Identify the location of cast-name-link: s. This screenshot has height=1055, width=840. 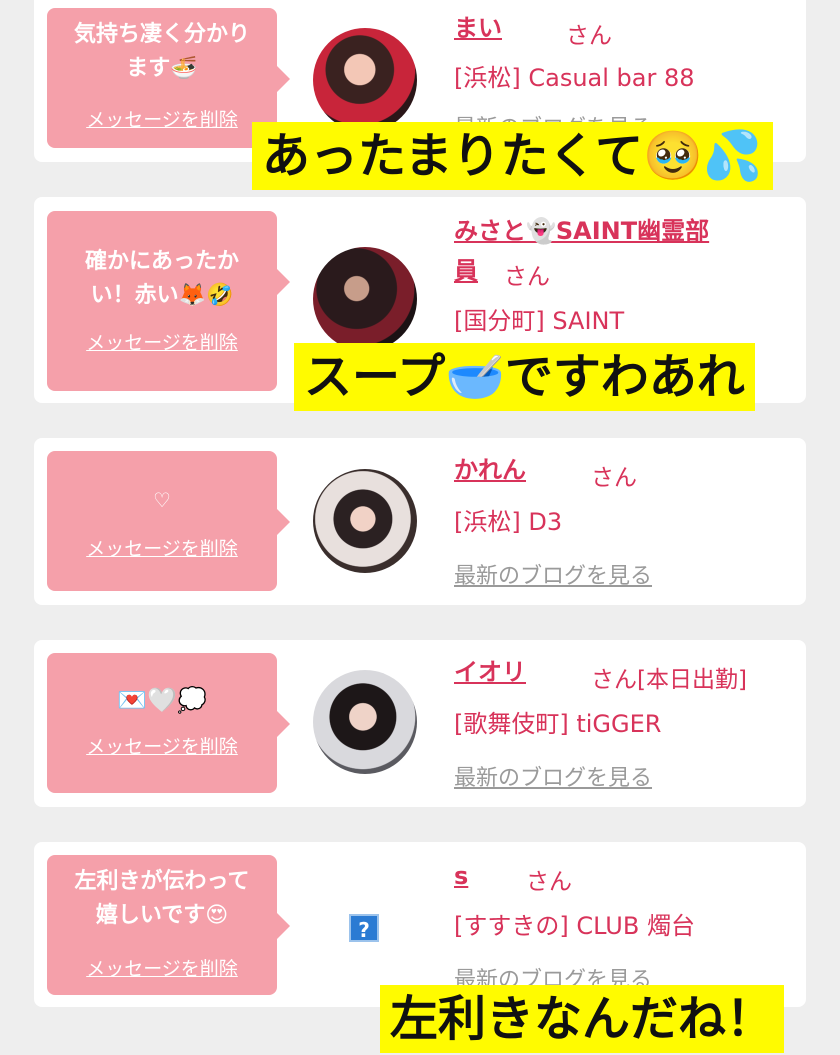
(461, 876).